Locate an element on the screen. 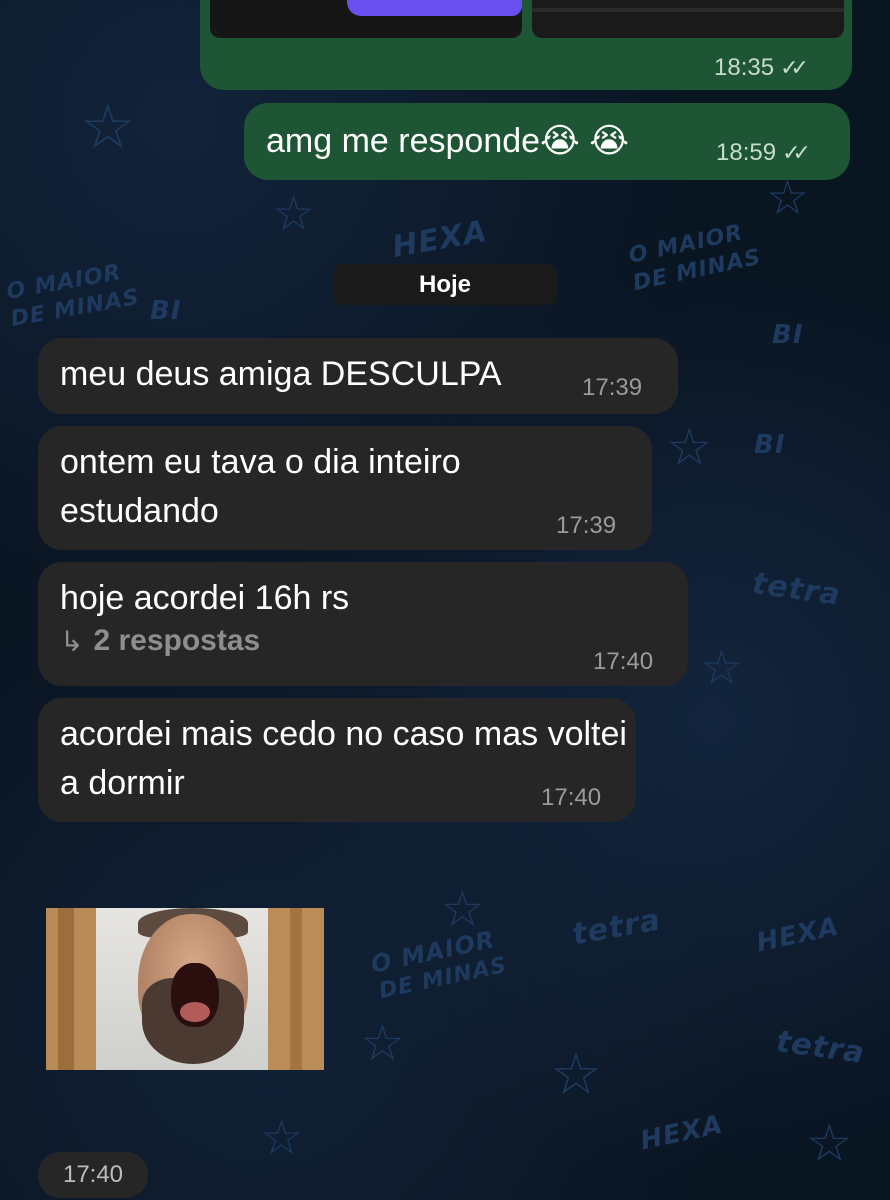 This screenshot has width=890, height=1200. message-text: meu deus amiga DESCULPA is located at coordinates (281, 374).